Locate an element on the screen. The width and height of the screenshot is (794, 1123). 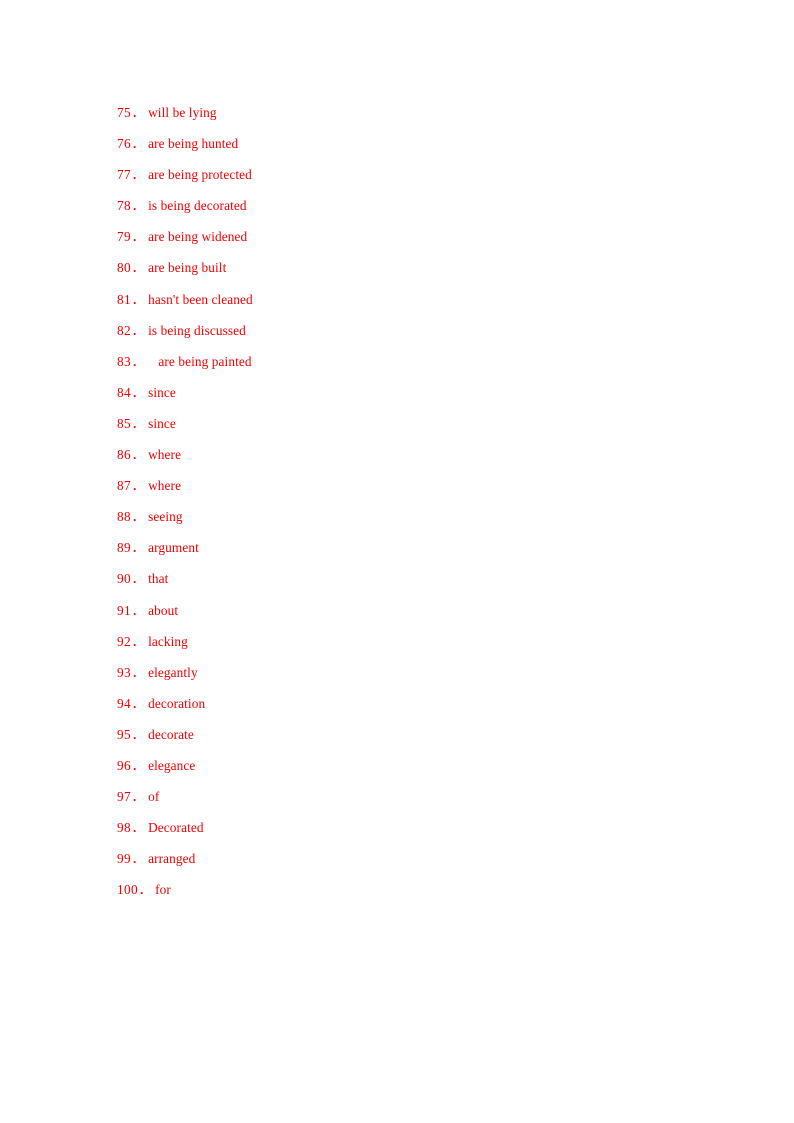
answer-number: 89 is located at coordinates (124, 548).